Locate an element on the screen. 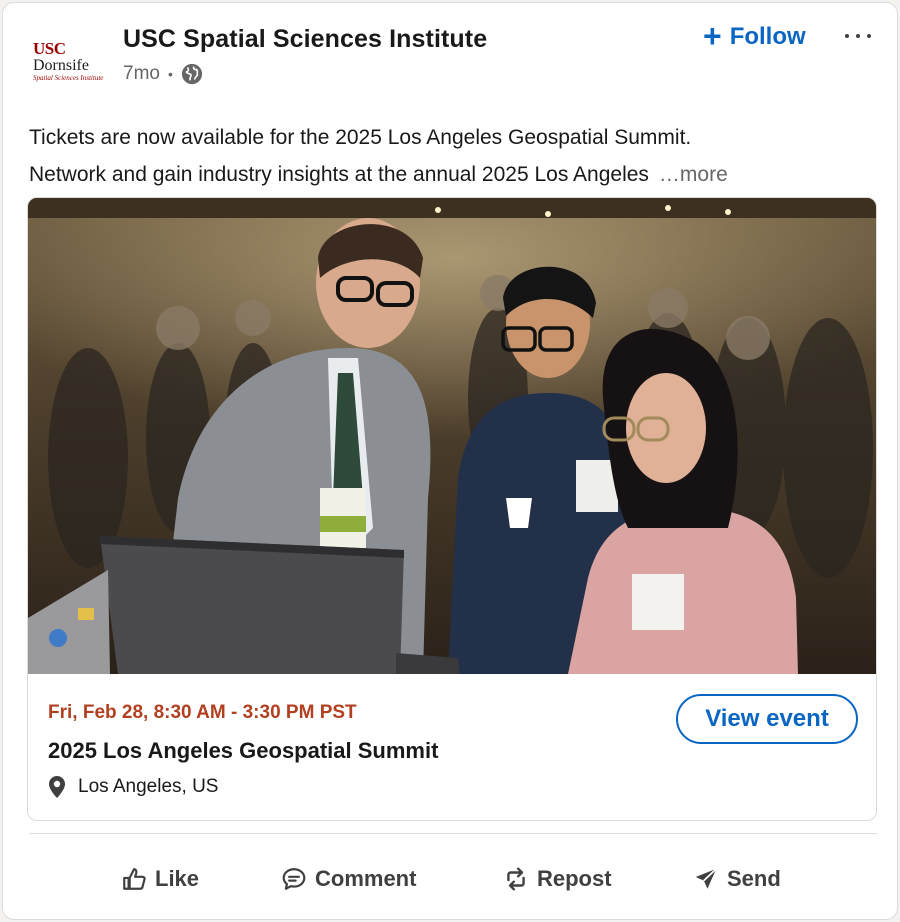 Image resolution: width=900 pixels, height=922 pixels. event-location-text: Los Angeles, US is located at coordinates (148, 786).